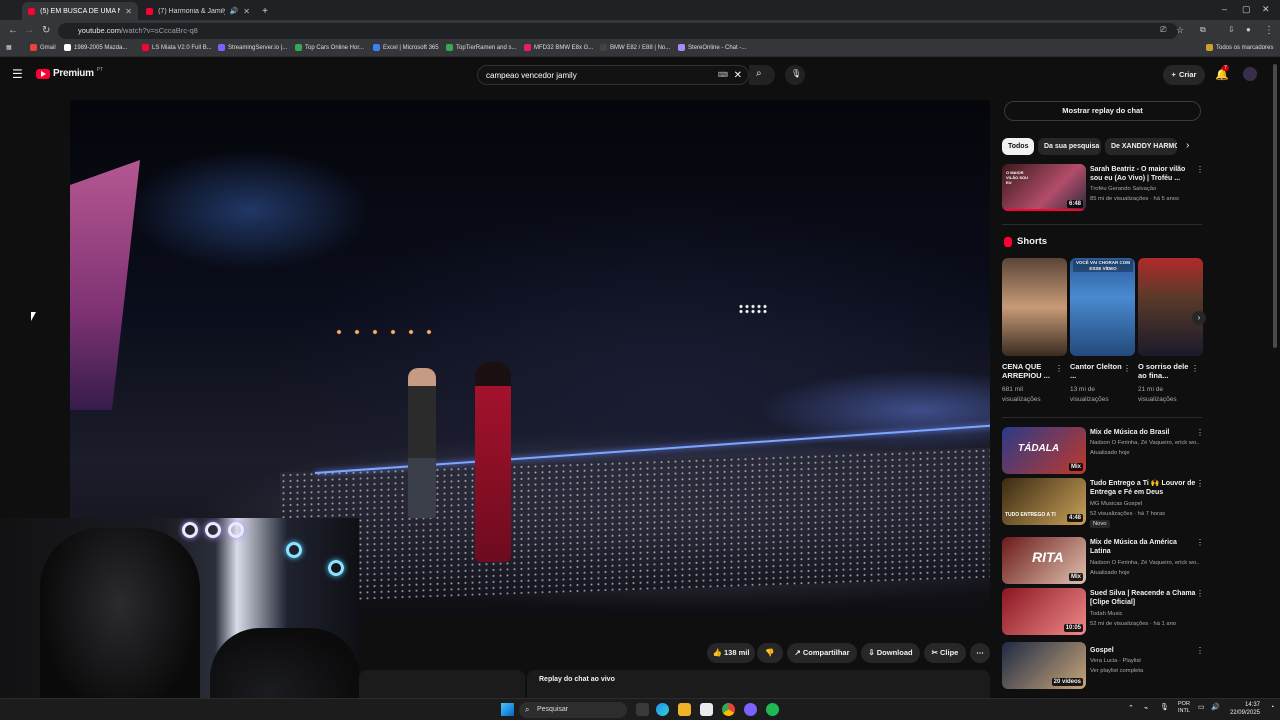 The height and width of the screenshot is (720, 1280). What do you see at coordinates (69, 73) in the screenshot?
I see `youtube-logo: Premium PT` at bounding box center [69, 73].